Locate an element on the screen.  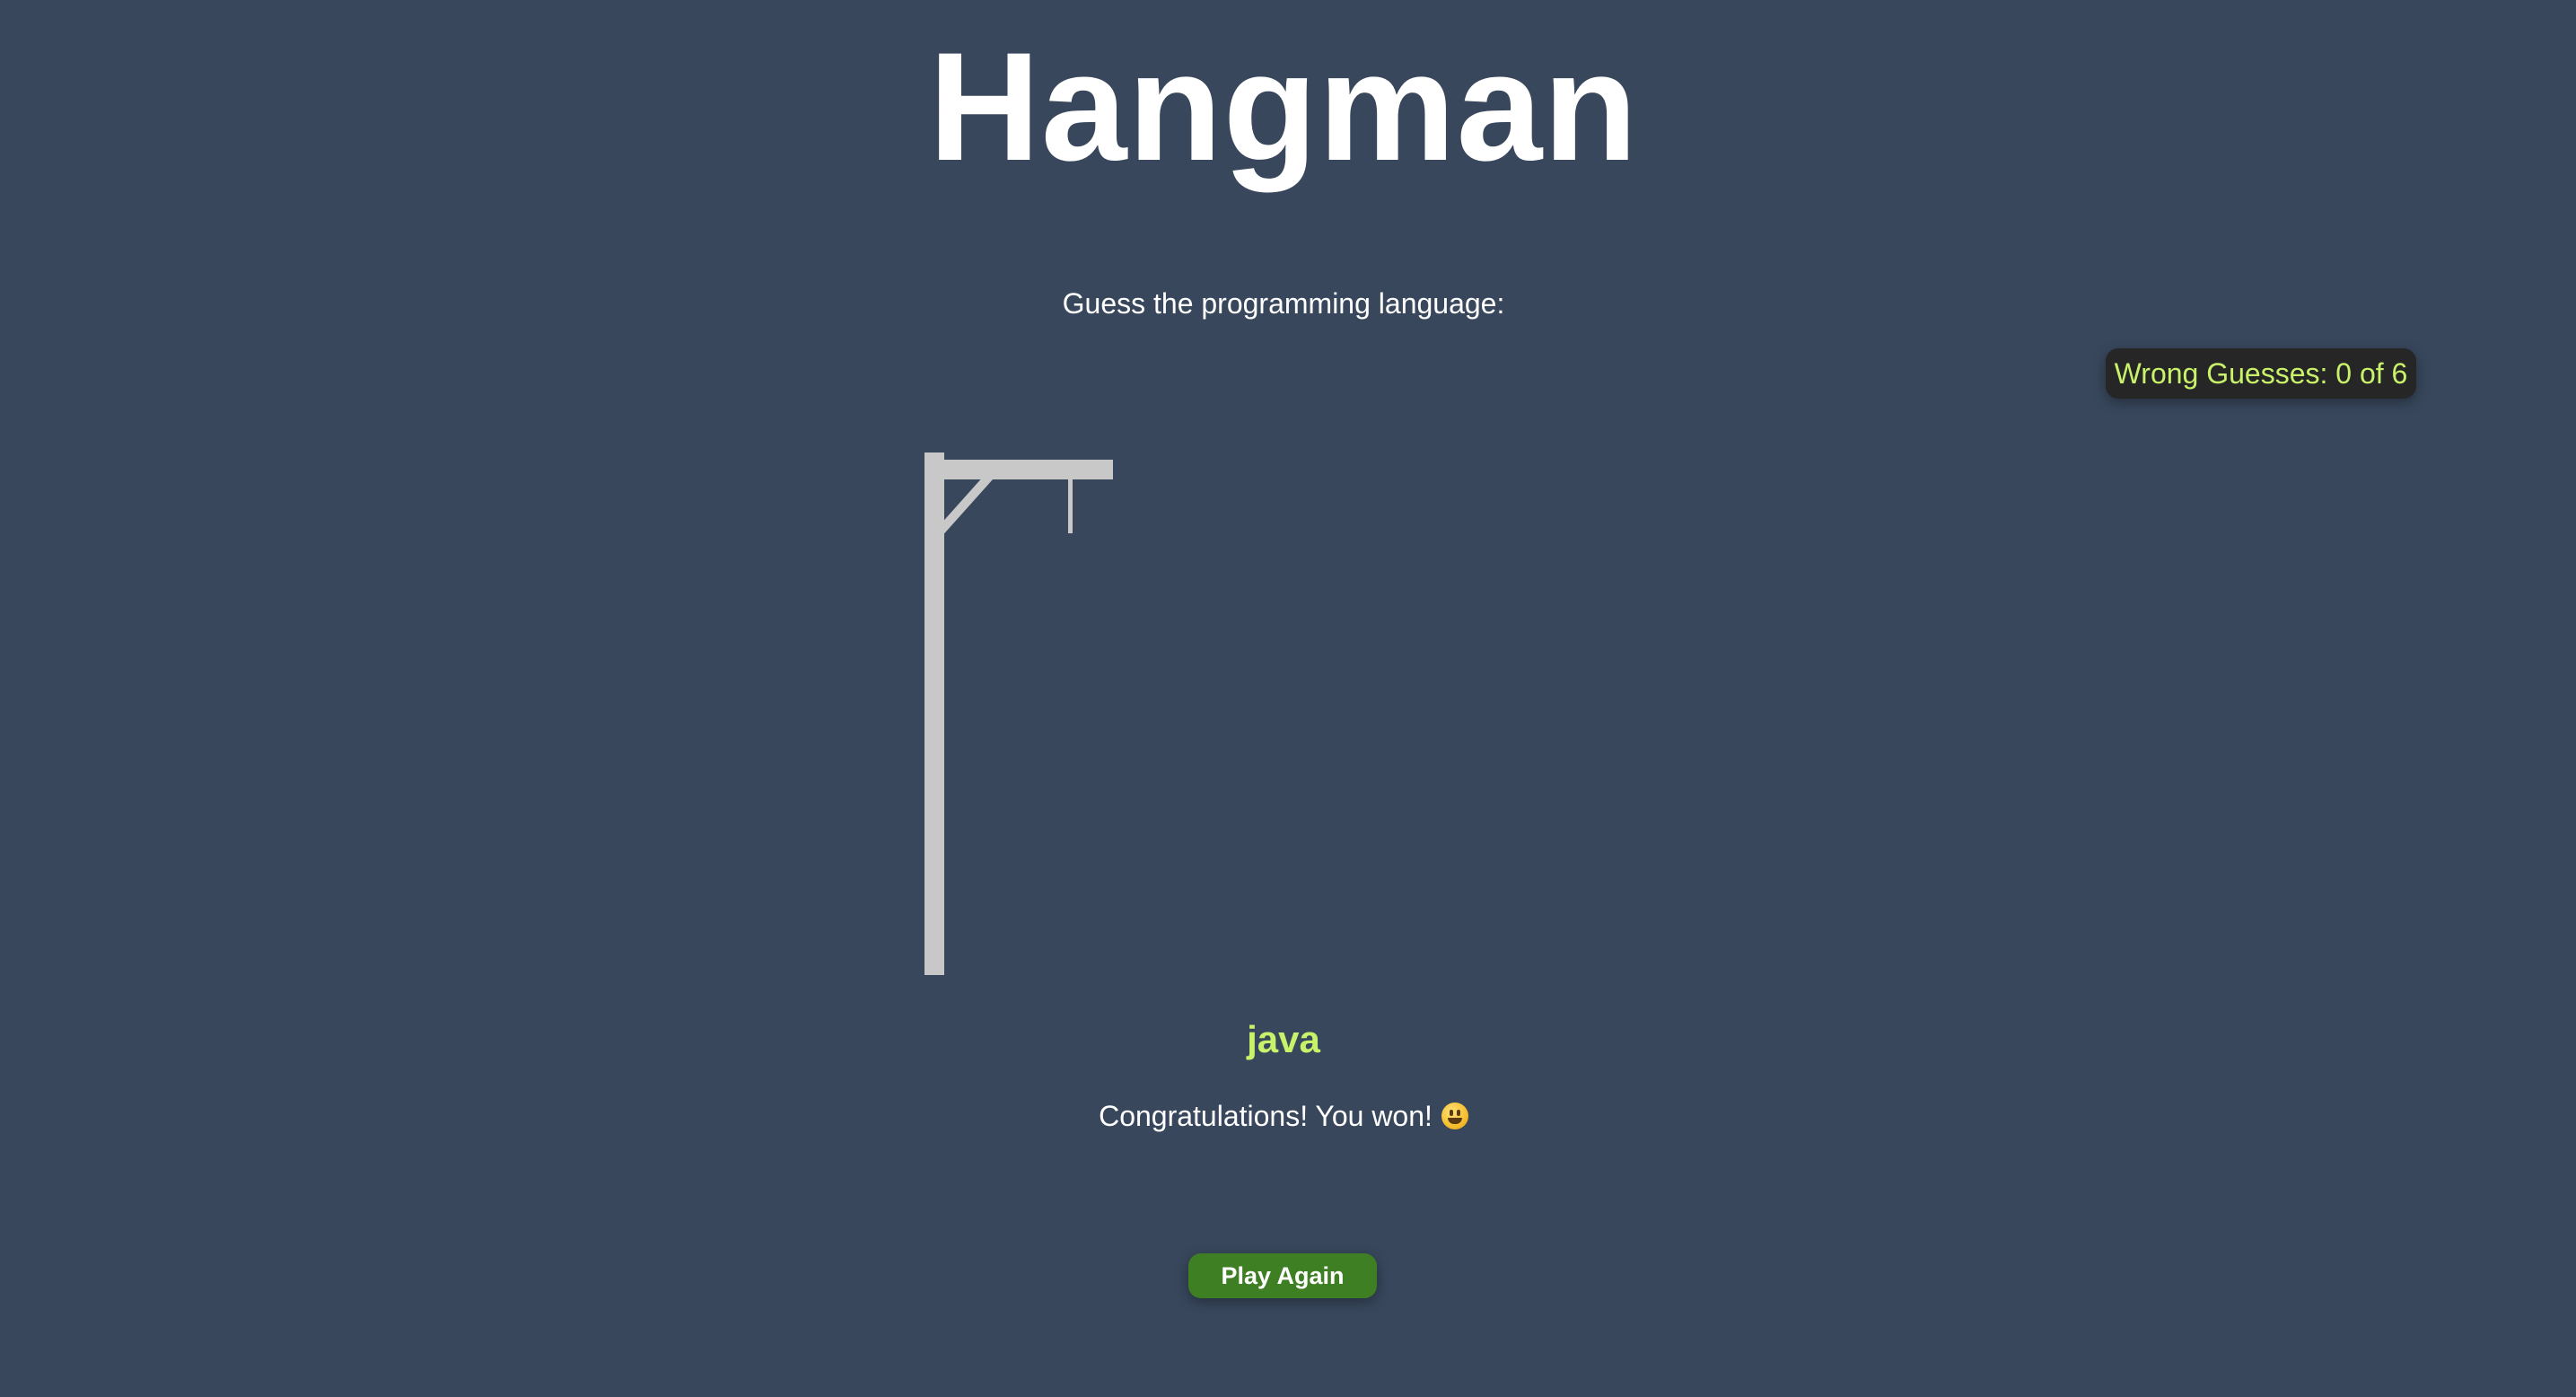
grinning-face-icon is located at coordinates (1454, 1116).